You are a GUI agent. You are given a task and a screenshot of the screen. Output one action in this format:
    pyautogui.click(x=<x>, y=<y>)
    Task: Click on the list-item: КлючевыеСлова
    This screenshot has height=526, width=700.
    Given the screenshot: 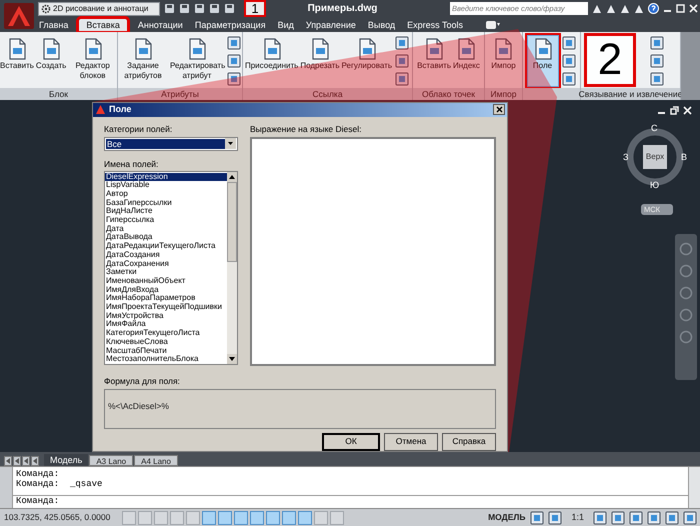 What is the action you would take?
    pyautogui.click(x=166, y=342)
    